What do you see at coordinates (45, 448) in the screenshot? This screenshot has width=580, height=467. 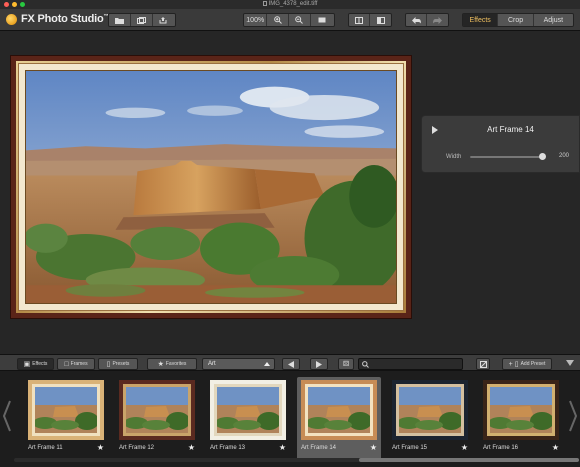 I see `thumbnail-label: Art Frame 11` at bounding box center [45, 448].